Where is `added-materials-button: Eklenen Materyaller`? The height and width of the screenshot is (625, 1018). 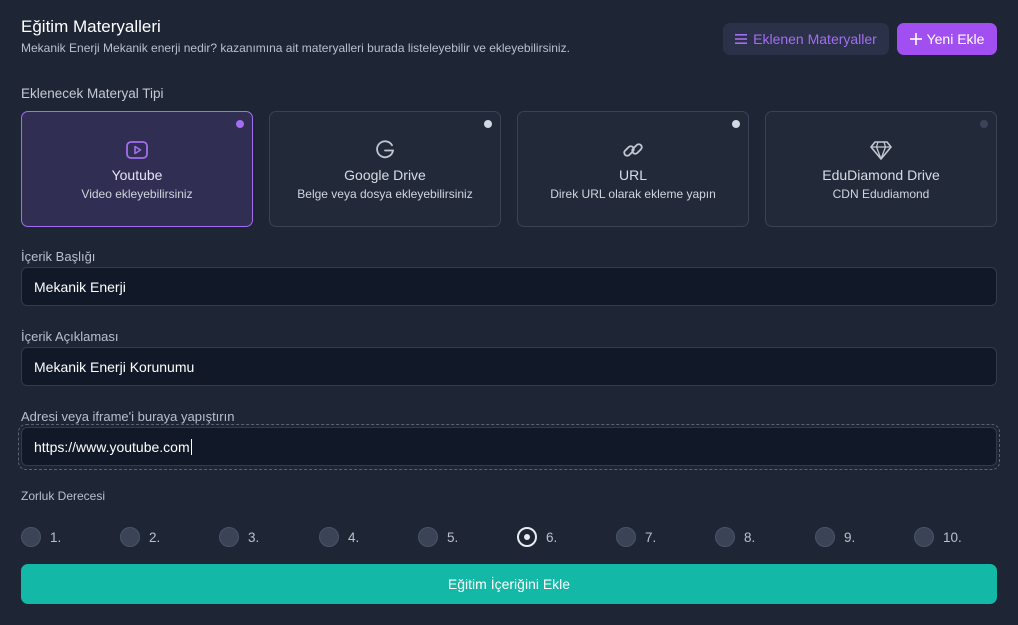 added-materials-button: Eklenen Materyaller is located at coordinates (806, 39).